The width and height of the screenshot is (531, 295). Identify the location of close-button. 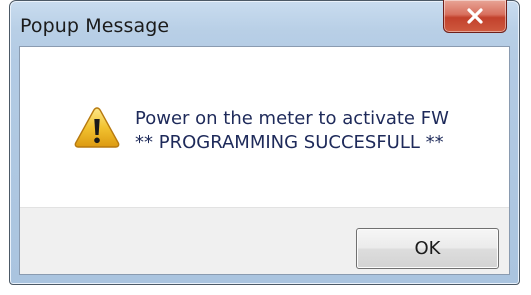
(475, 16).